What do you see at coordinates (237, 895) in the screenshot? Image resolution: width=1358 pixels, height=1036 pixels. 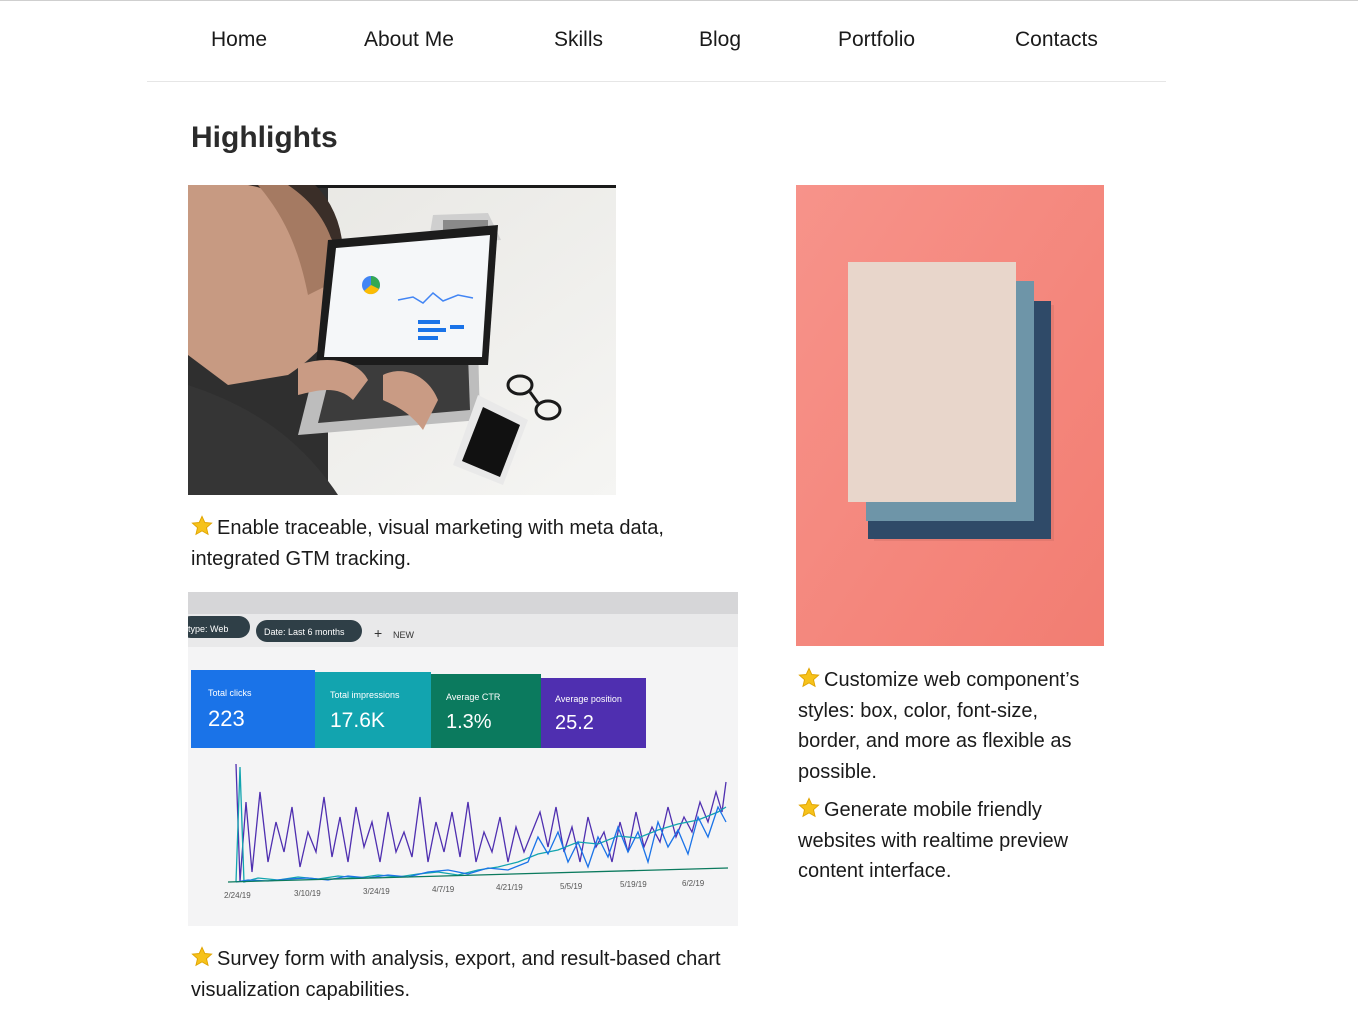 I see `date-tick: 2/24/19` at bounding box center [237, 895].